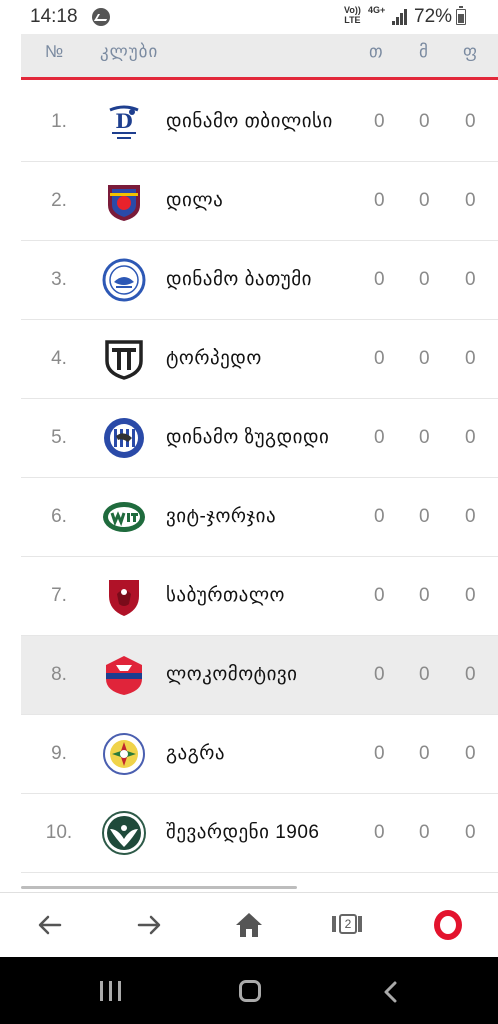 This screenshot has height=1024, width=498. What do you see at coordinates (59, 595) in the screenshot?
I see `row-rank: 7.` at bounding box center [59, 595].